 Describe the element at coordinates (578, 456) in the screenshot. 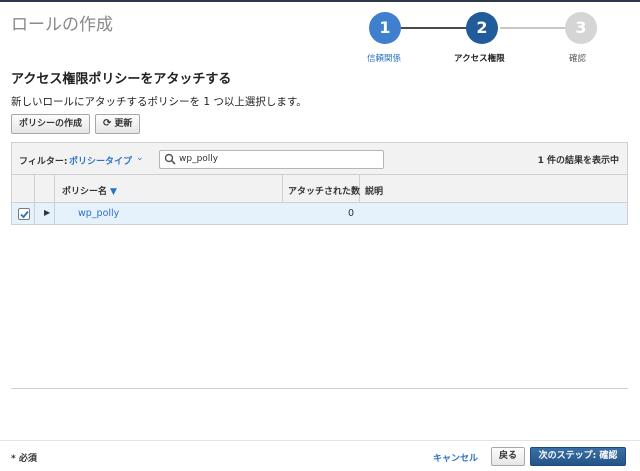

I see `next-step-button: 次のステップ: 確認` at that location.